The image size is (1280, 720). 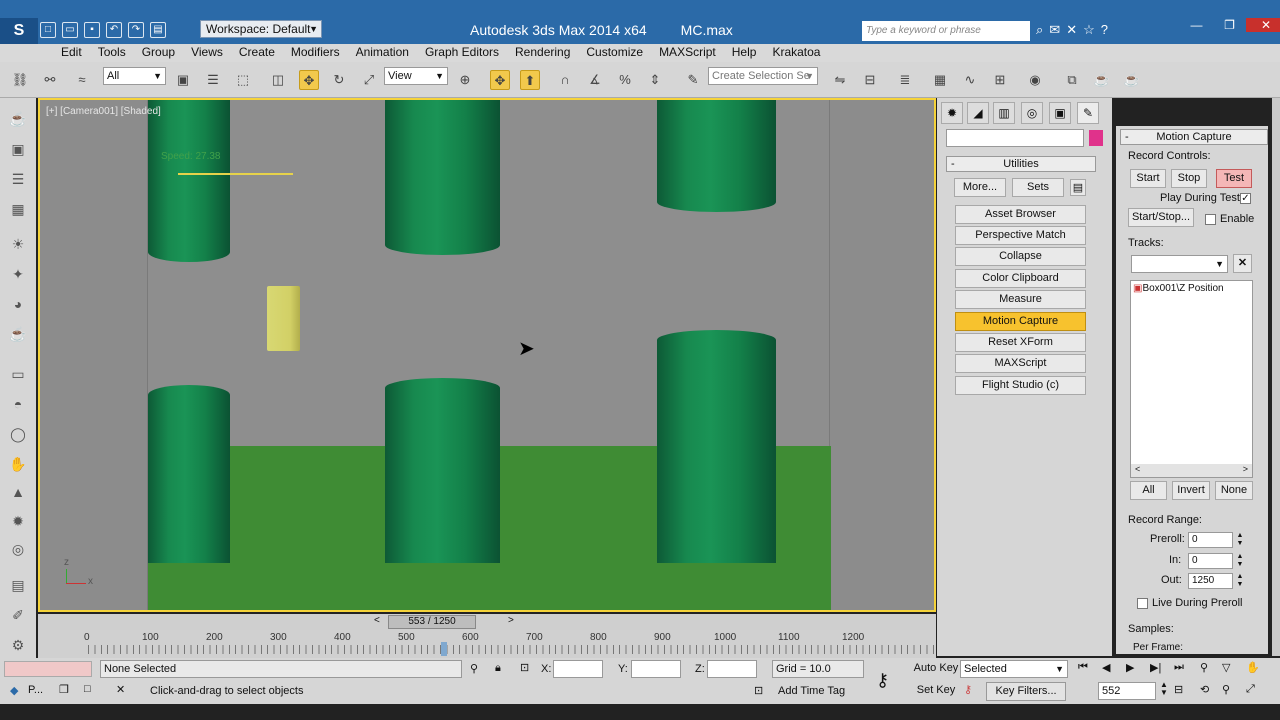 I want to click on layer-manager-icon: ≣, so click(x=905, y=80).